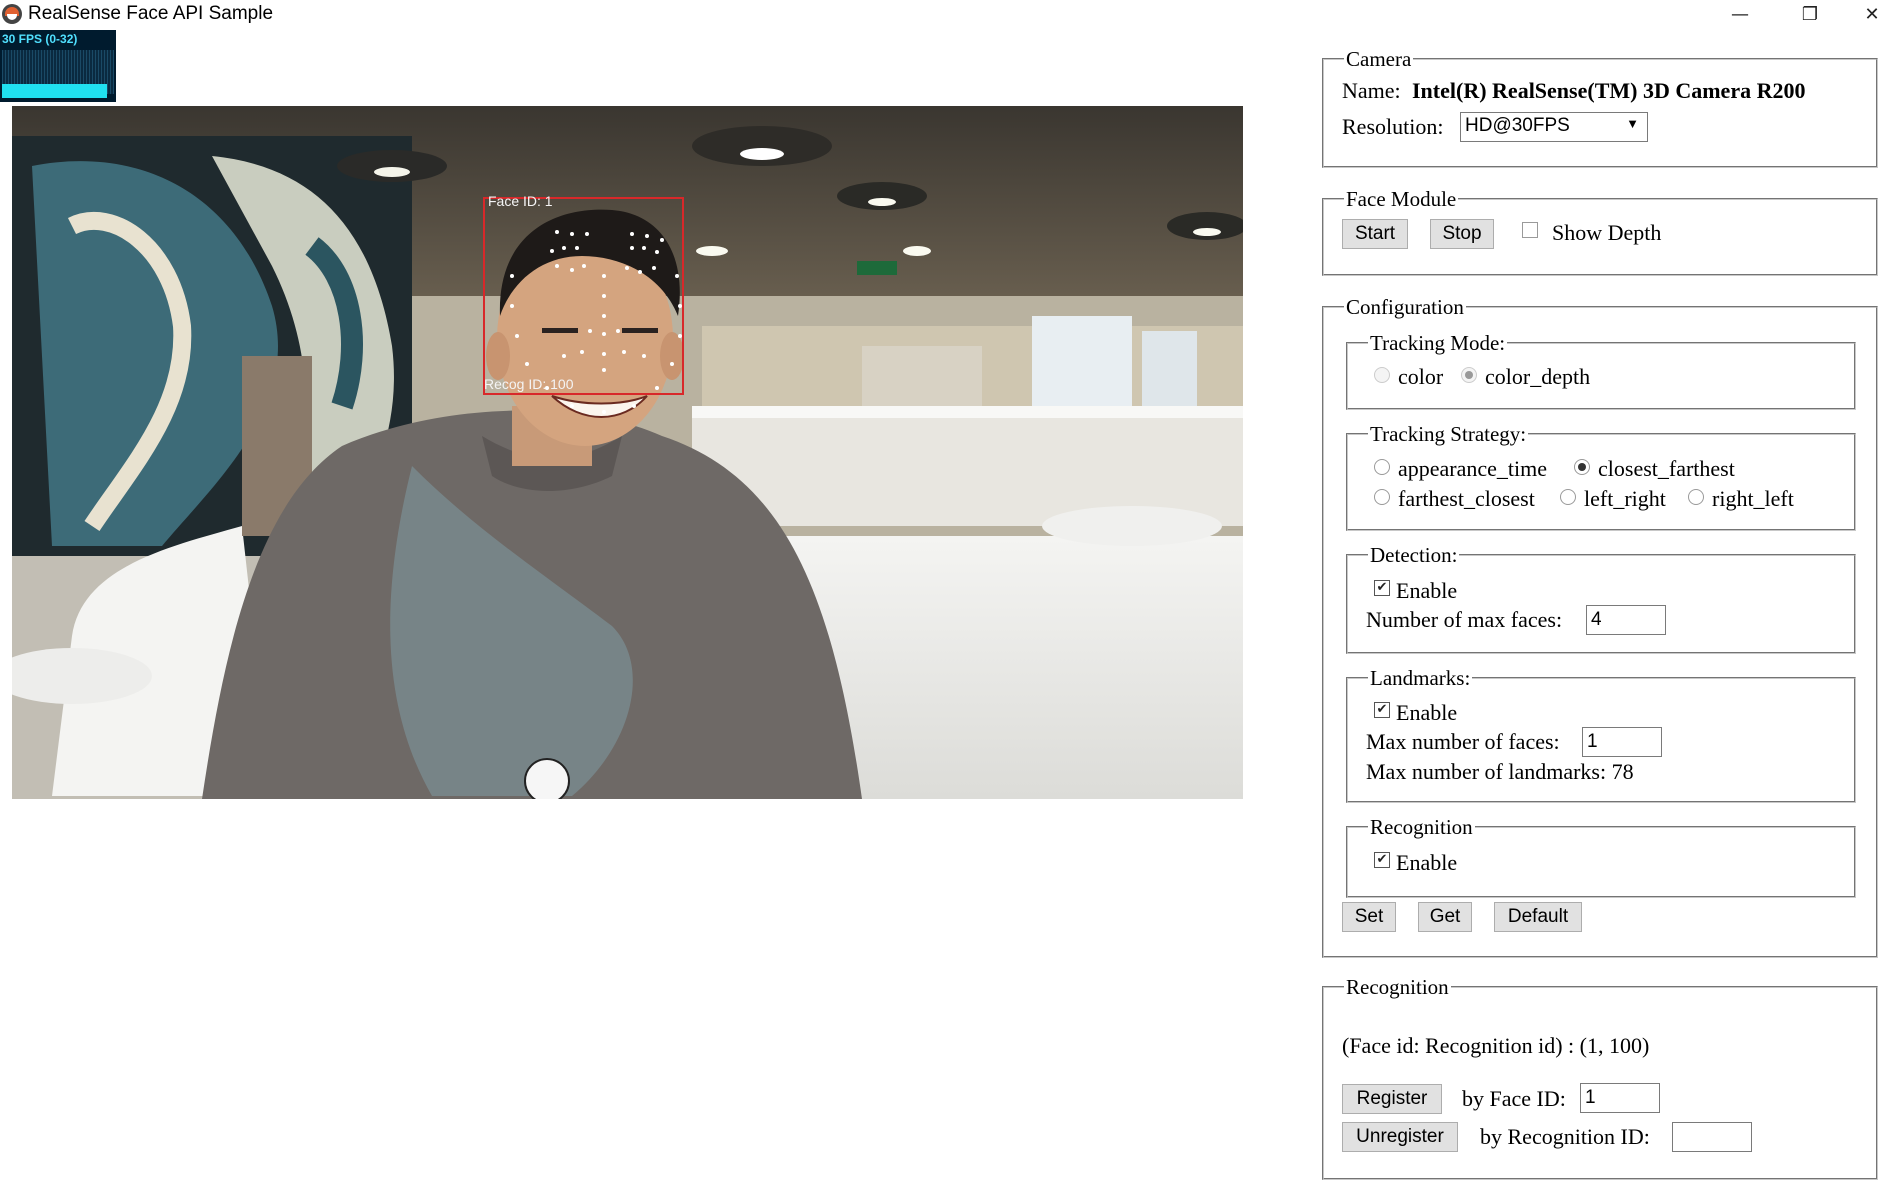 Image resolution: width=1892 pixels, height=1194 pixels. Describe the element at coordinates (1382, 860) in the screenshot. I see `recognition-enable-checkbox: ✔` at that location.